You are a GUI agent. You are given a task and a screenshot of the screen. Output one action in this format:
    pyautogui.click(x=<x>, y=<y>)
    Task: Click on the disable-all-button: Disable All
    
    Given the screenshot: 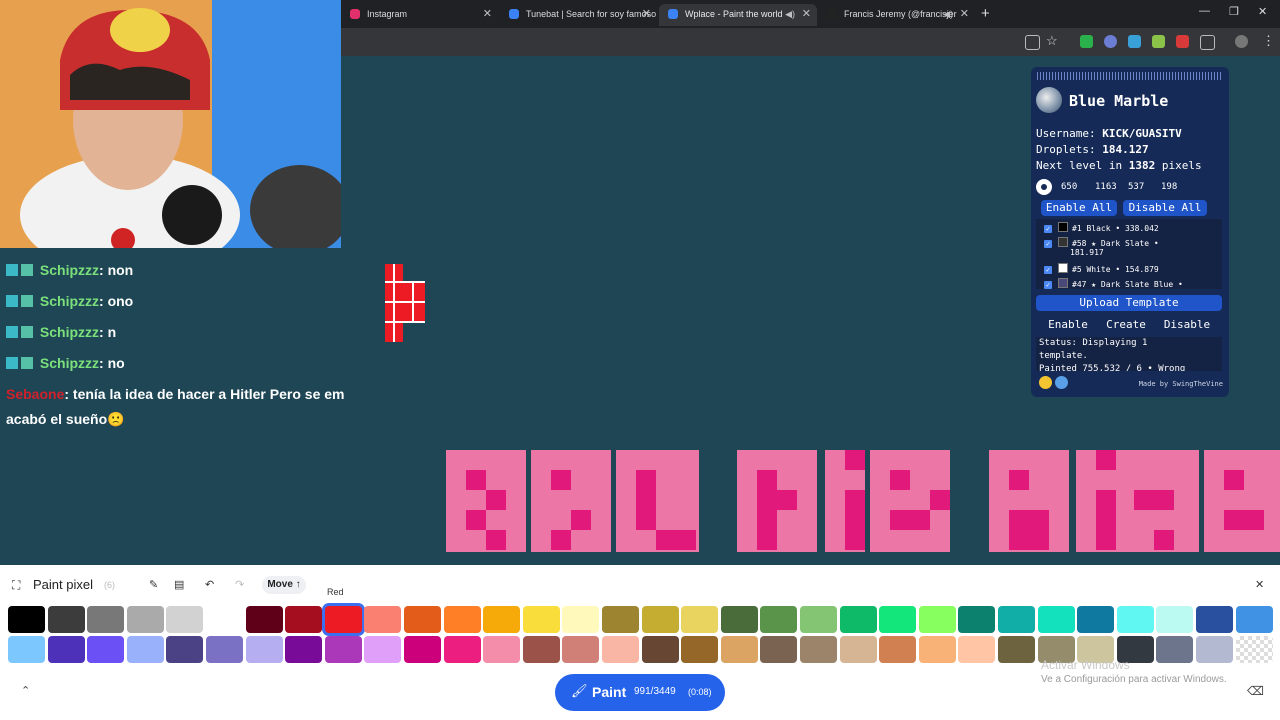 What is the action you would take?
    pyautogui.click(x=1165, y=208)
    